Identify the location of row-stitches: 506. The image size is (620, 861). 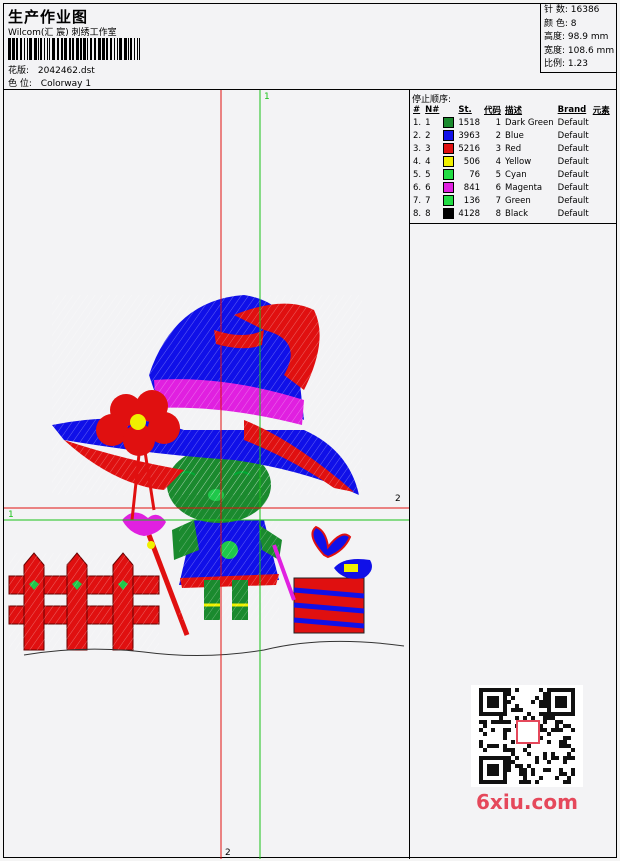
(472, 161).